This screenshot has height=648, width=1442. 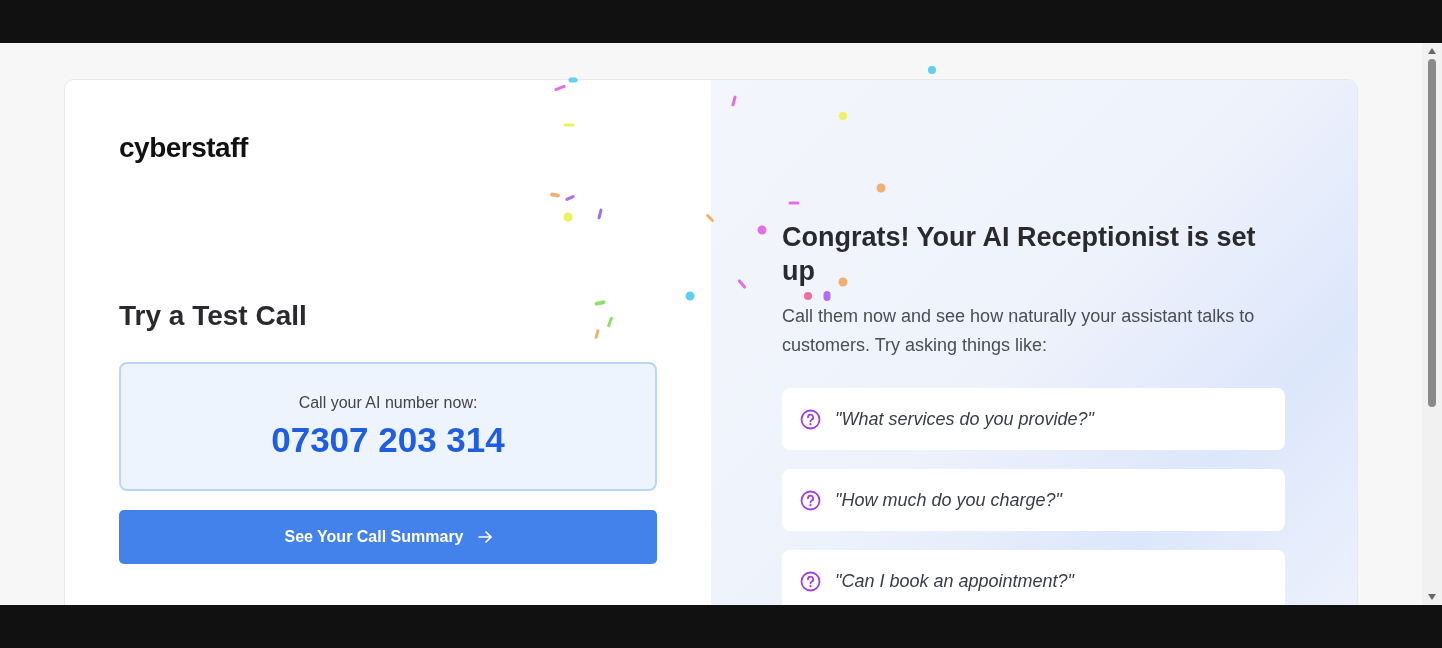 I want to click on scroll-down-icon, so click(x=1432, y=597).